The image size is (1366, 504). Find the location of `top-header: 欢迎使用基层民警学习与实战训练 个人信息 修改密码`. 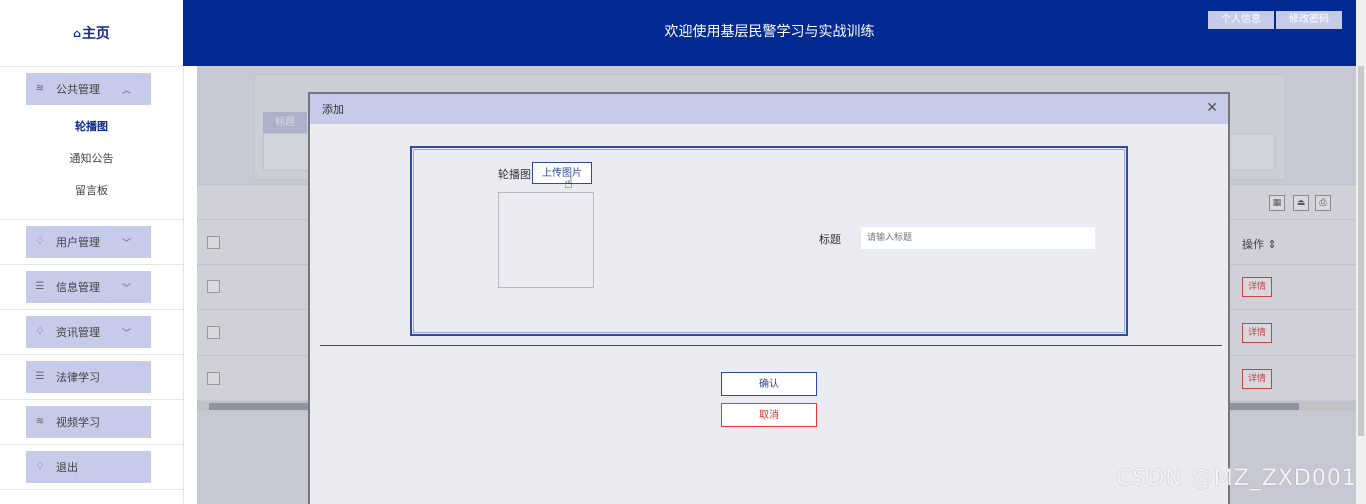

top-header: 欢迎使用基层民警学习与实战训练 个人信息 修改密码 is located at coordinates (769, 33).